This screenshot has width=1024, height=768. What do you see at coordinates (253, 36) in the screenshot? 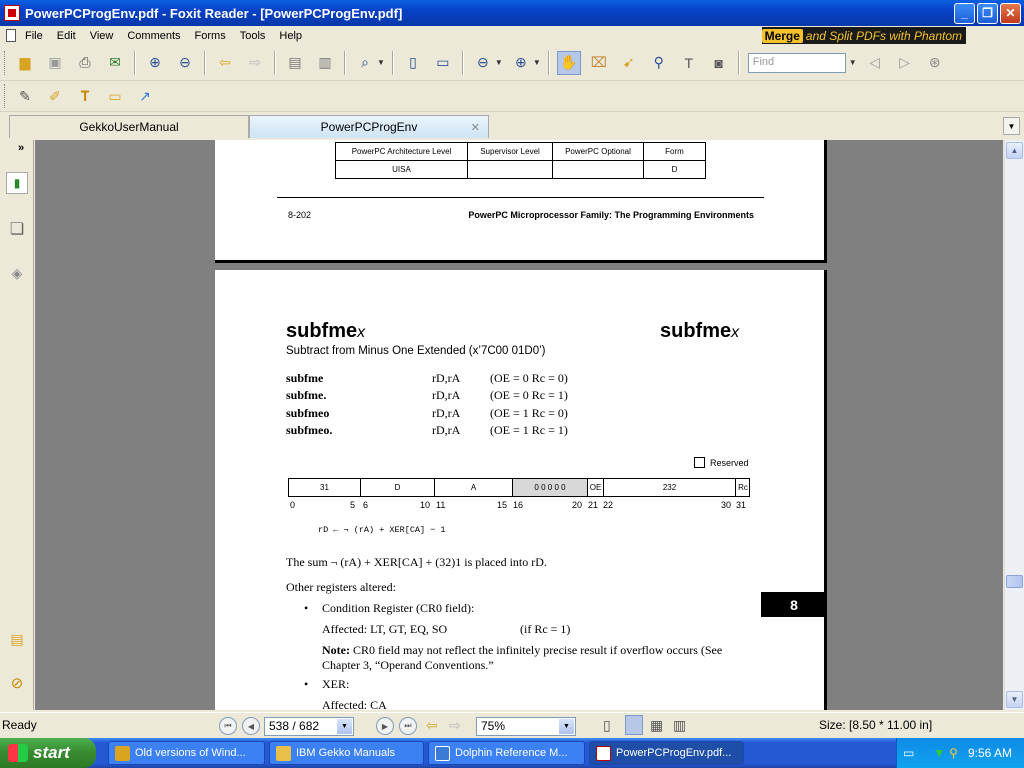
I see `menu-tools: Tools` at bounding box center [253, 36].